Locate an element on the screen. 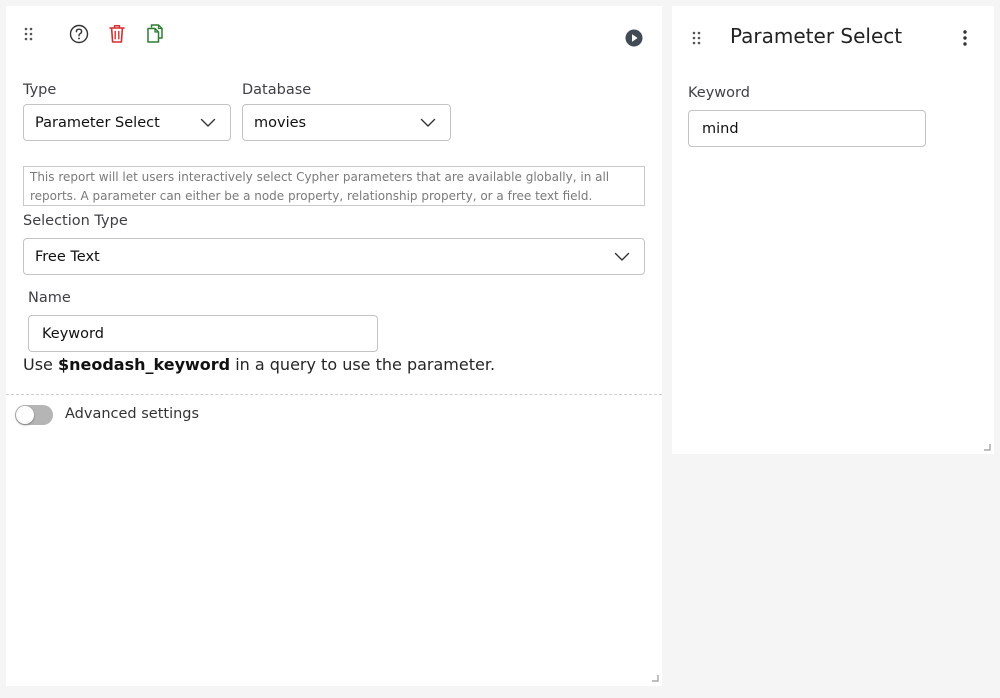 The height and width of the screenshot is (698, 1000). hint-suffix: in a query to use the parameter. is located at coordinates (363, 364).